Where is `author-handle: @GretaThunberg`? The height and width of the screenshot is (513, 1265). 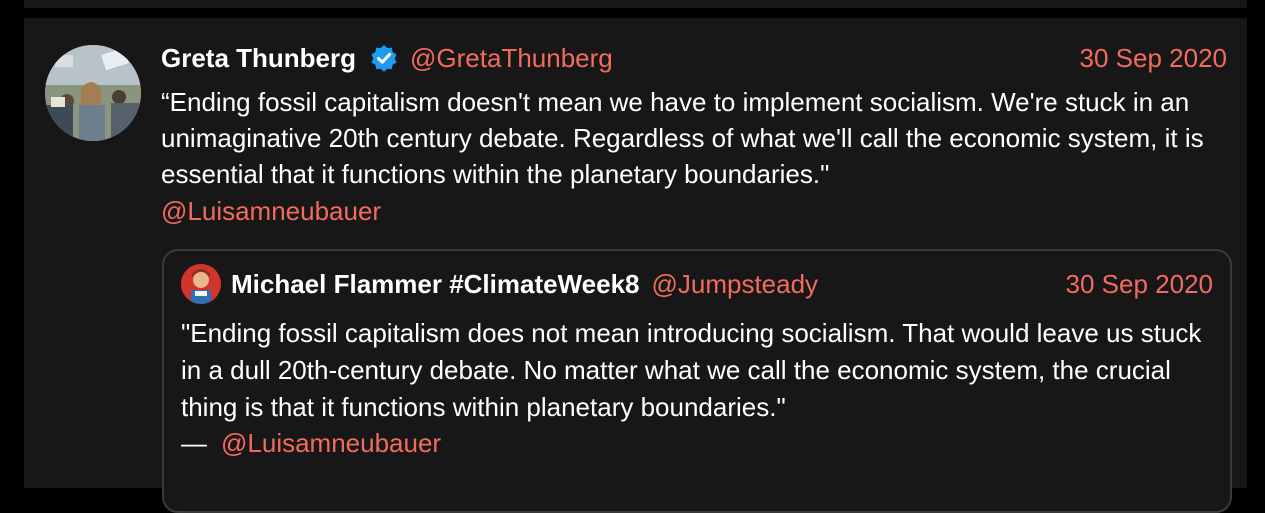
author-handle: @GretaThunberg is located at coordinates (511, 58).